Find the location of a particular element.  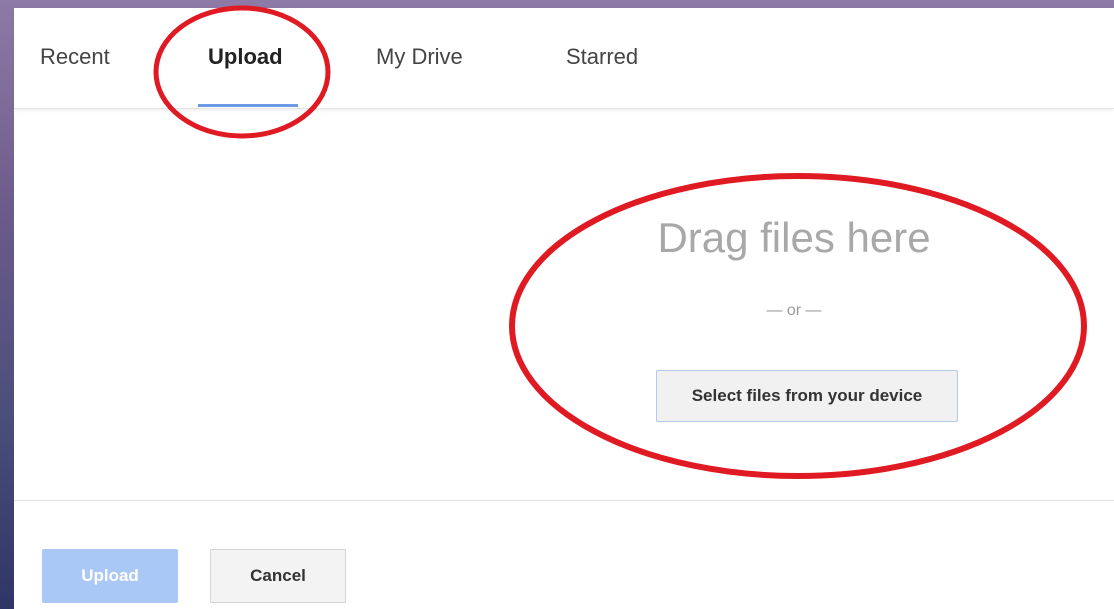

tab-starred: Starred is located at coordinates (602, 57).